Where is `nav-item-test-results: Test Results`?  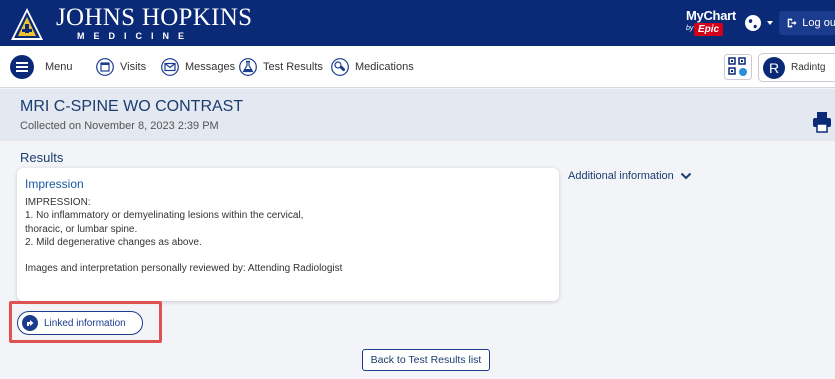 nav-item-test-results: Test Results is located at coordinates (281, 67).